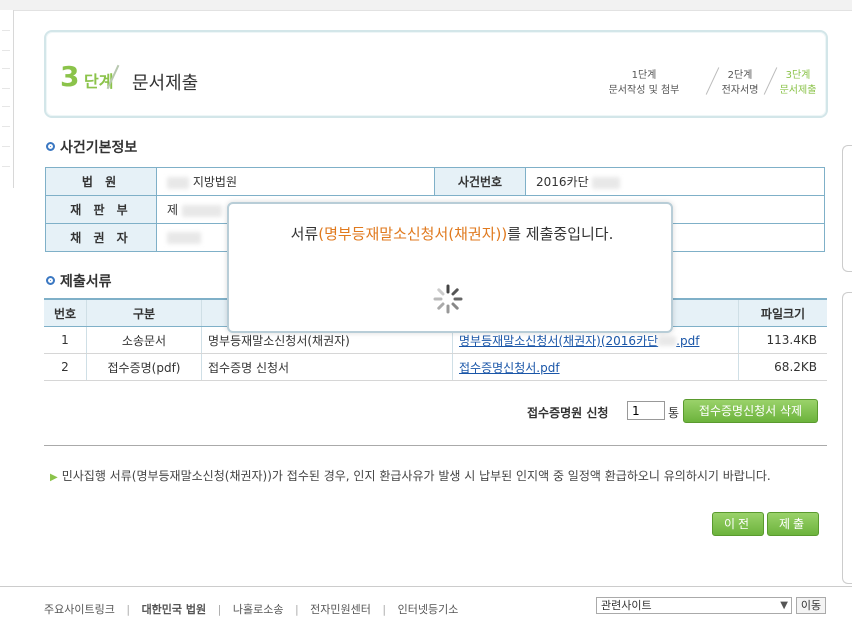 The image size is (852, 617). What do you see at coordinates (509, 368) in the screenshot?
I see `file-link: 접수증명신청서.pdf` at bounding box center [509, 368].